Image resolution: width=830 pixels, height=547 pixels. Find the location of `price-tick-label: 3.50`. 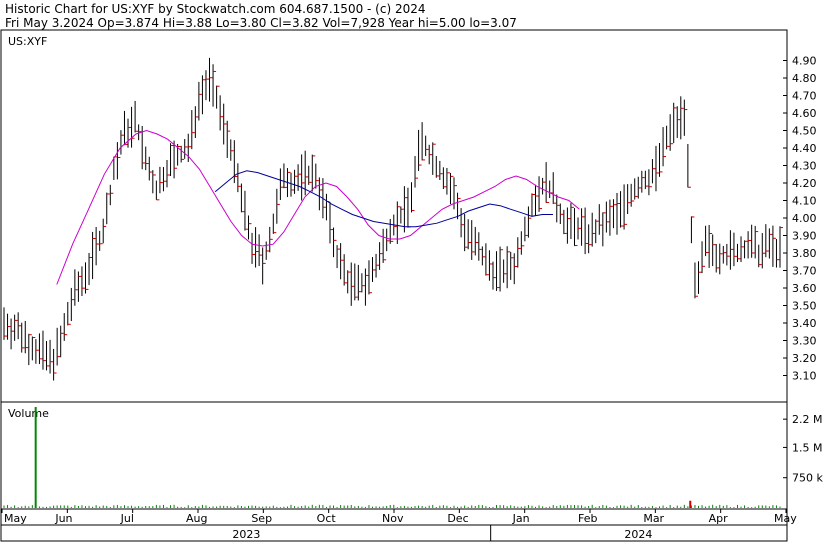

price-tick-label: 3.50 is located at coordinates (804, 306).